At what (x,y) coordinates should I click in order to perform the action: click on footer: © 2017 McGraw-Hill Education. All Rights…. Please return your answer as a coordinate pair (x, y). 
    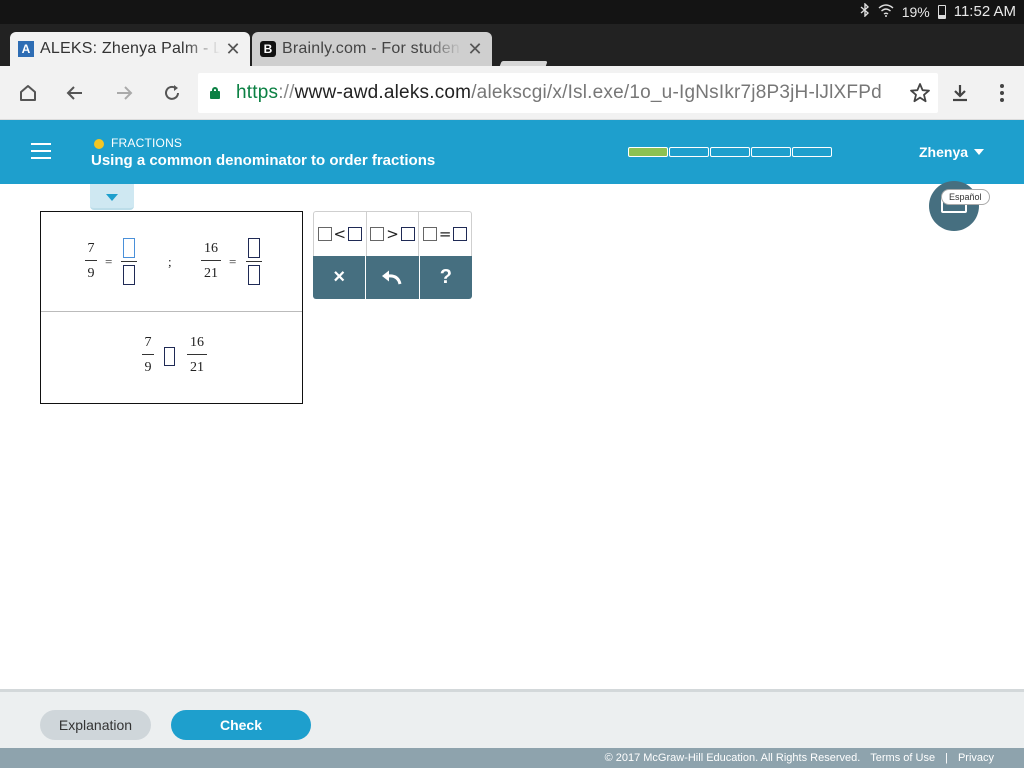
    Looking at the image, I should click on (512, 758).